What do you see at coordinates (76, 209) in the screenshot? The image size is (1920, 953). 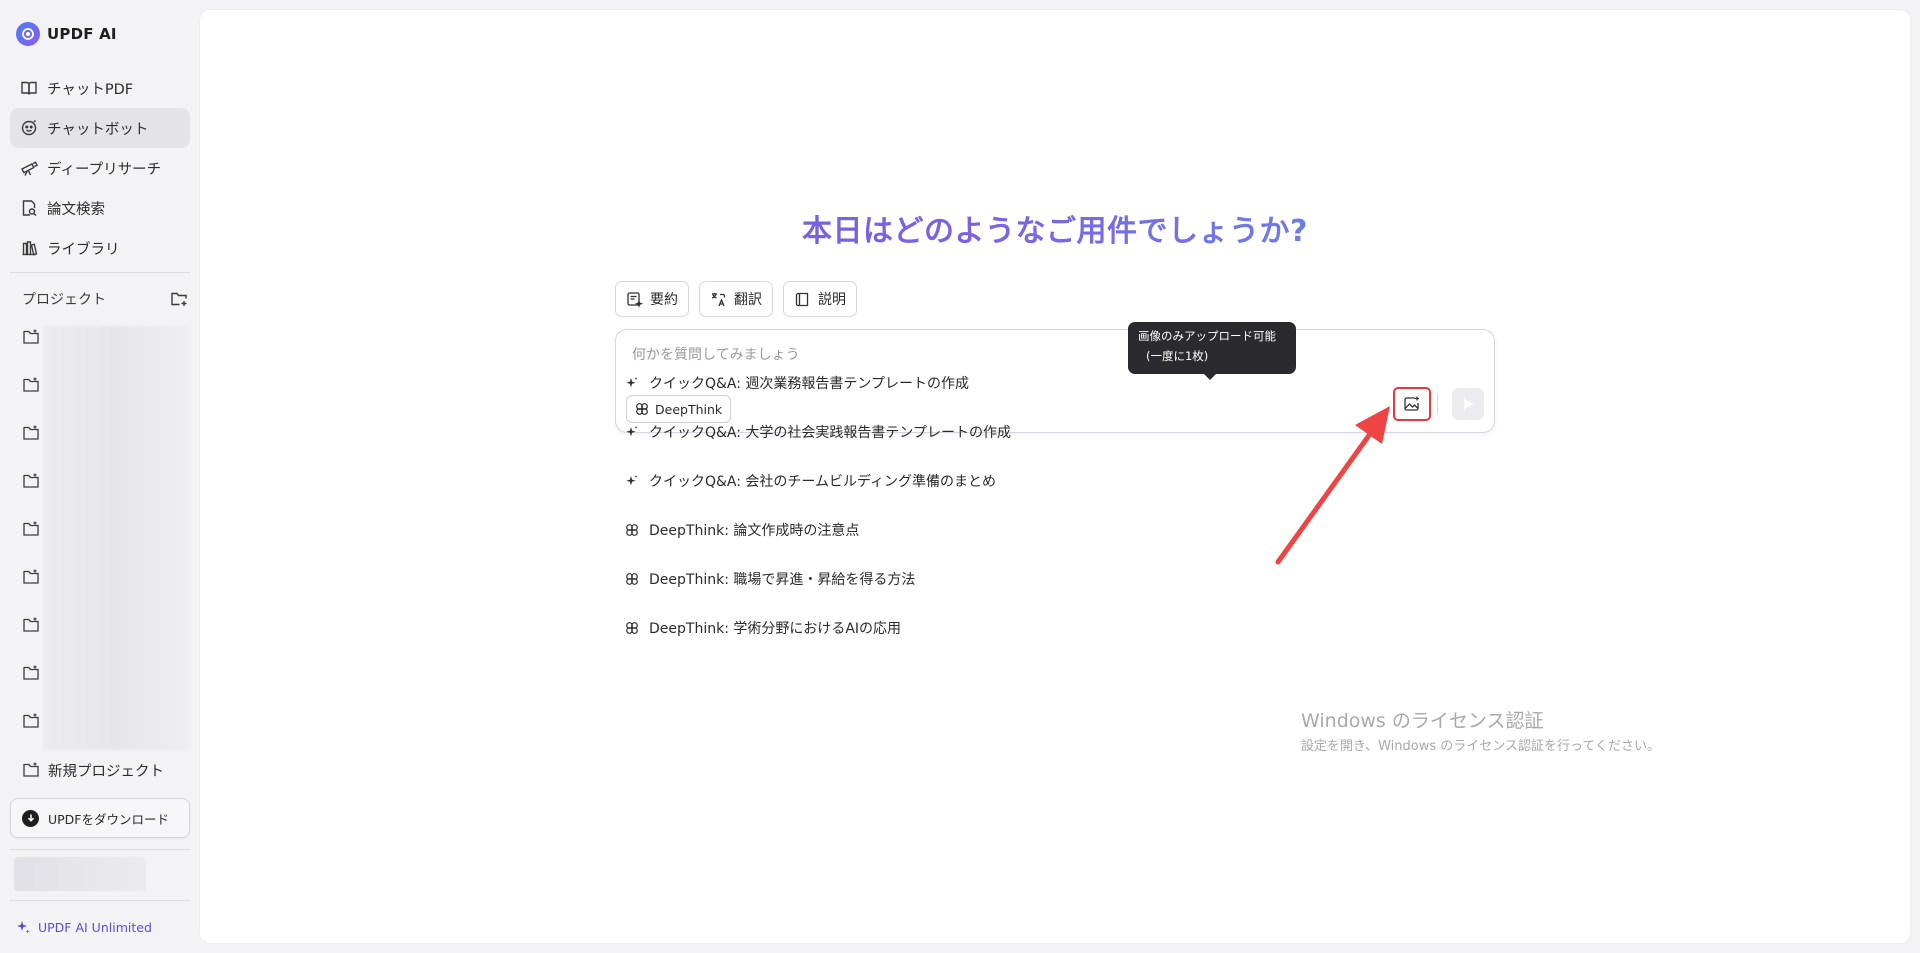 I see `nav-label: 論文検索` at bounding box center [76, 209].